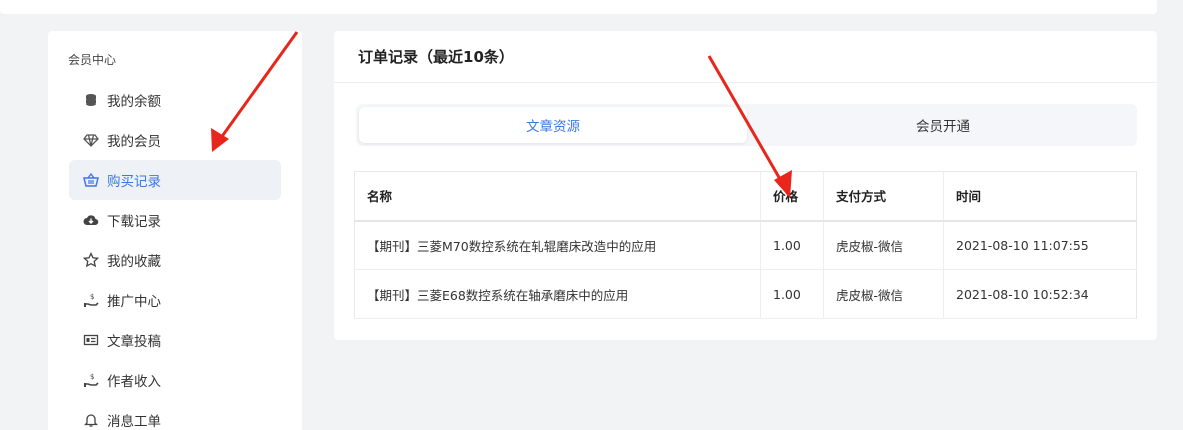 This screenshot has width=1183, height=430. I want to click on hand-coin-icon: $, so click(91, 300).